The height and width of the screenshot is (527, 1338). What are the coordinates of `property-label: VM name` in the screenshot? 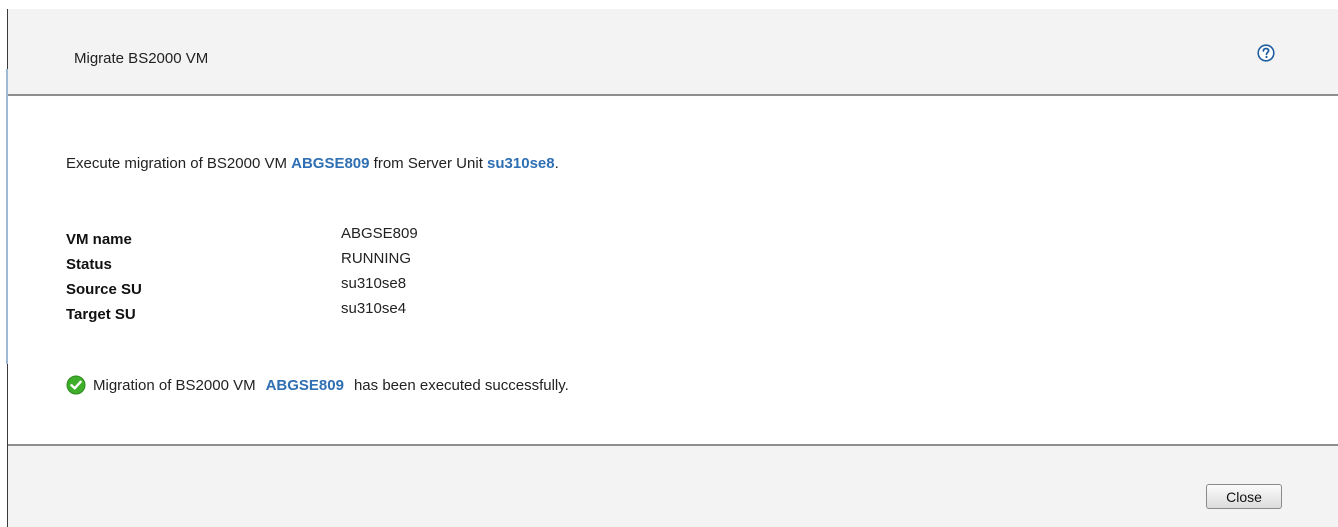 It's located at (99, 239).